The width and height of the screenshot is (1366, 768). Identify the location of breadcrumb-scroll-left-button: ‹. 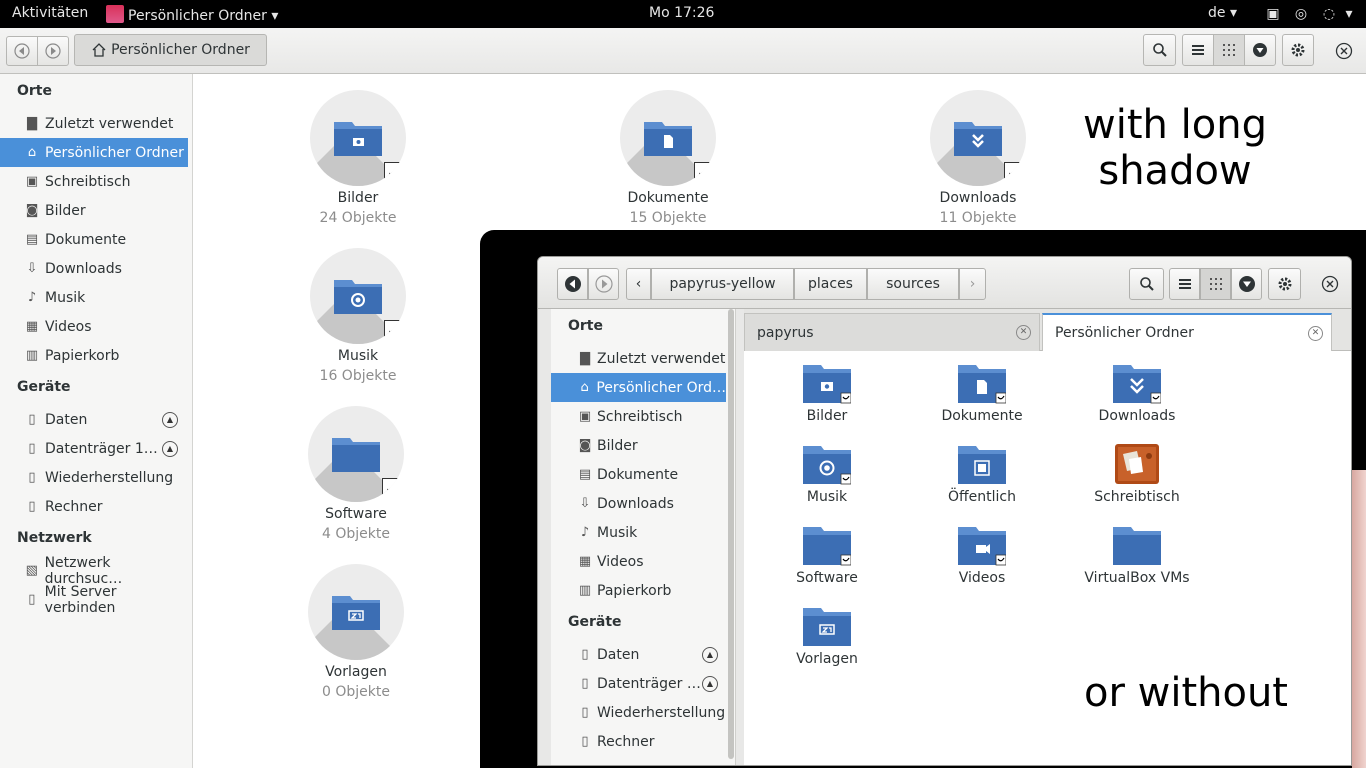
(638, 284).